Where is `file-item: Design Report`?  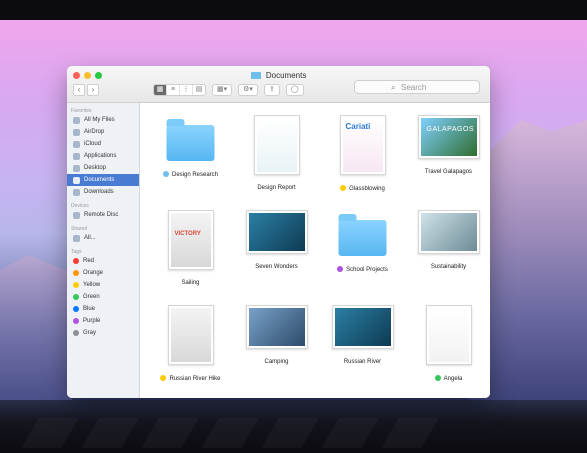 file-item: Design Report is located at coordinates (276, 160).